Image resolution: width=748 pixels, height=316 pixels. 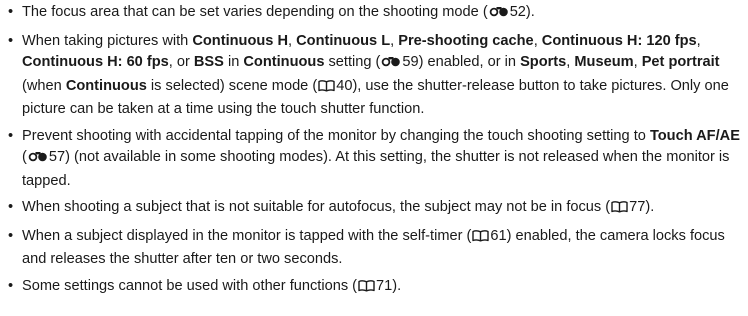 What do you see at coordinates (44, 85) in the screenshot?
I see `body-text: (when` at bounding box center [44, 85].